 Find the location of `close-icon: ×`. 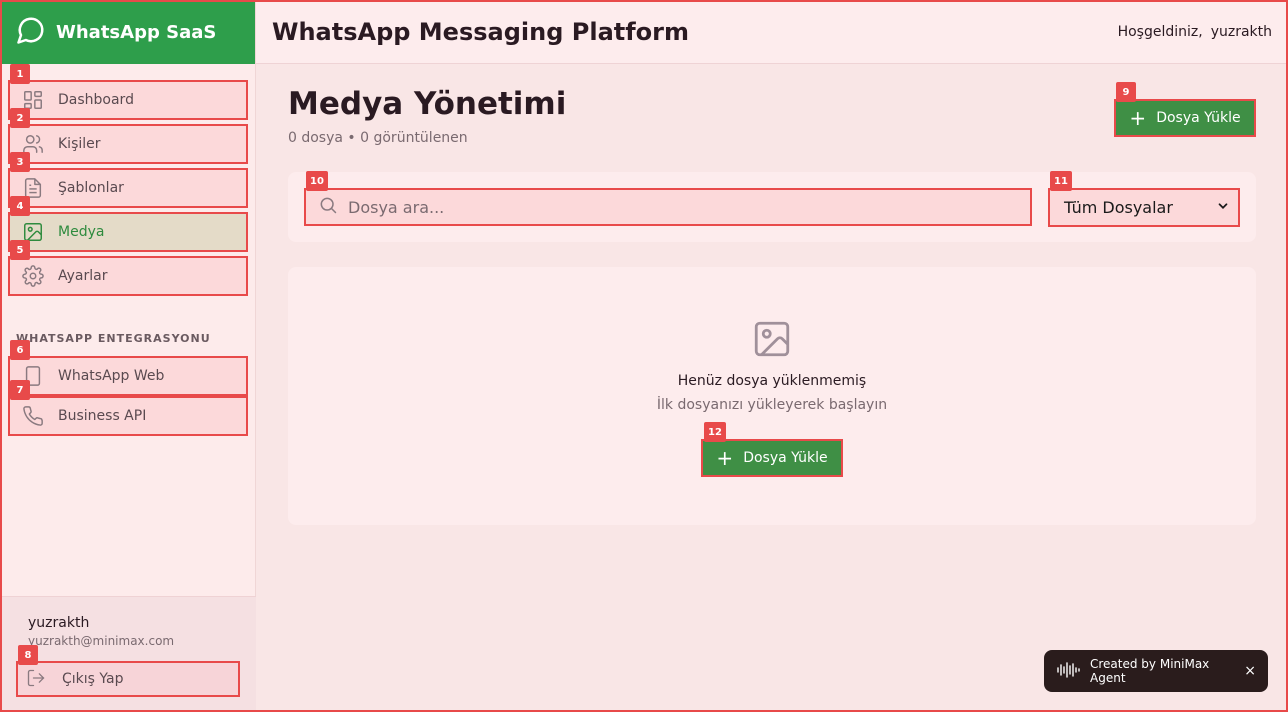

close-icon: × is located at coordinates (1250, 671).